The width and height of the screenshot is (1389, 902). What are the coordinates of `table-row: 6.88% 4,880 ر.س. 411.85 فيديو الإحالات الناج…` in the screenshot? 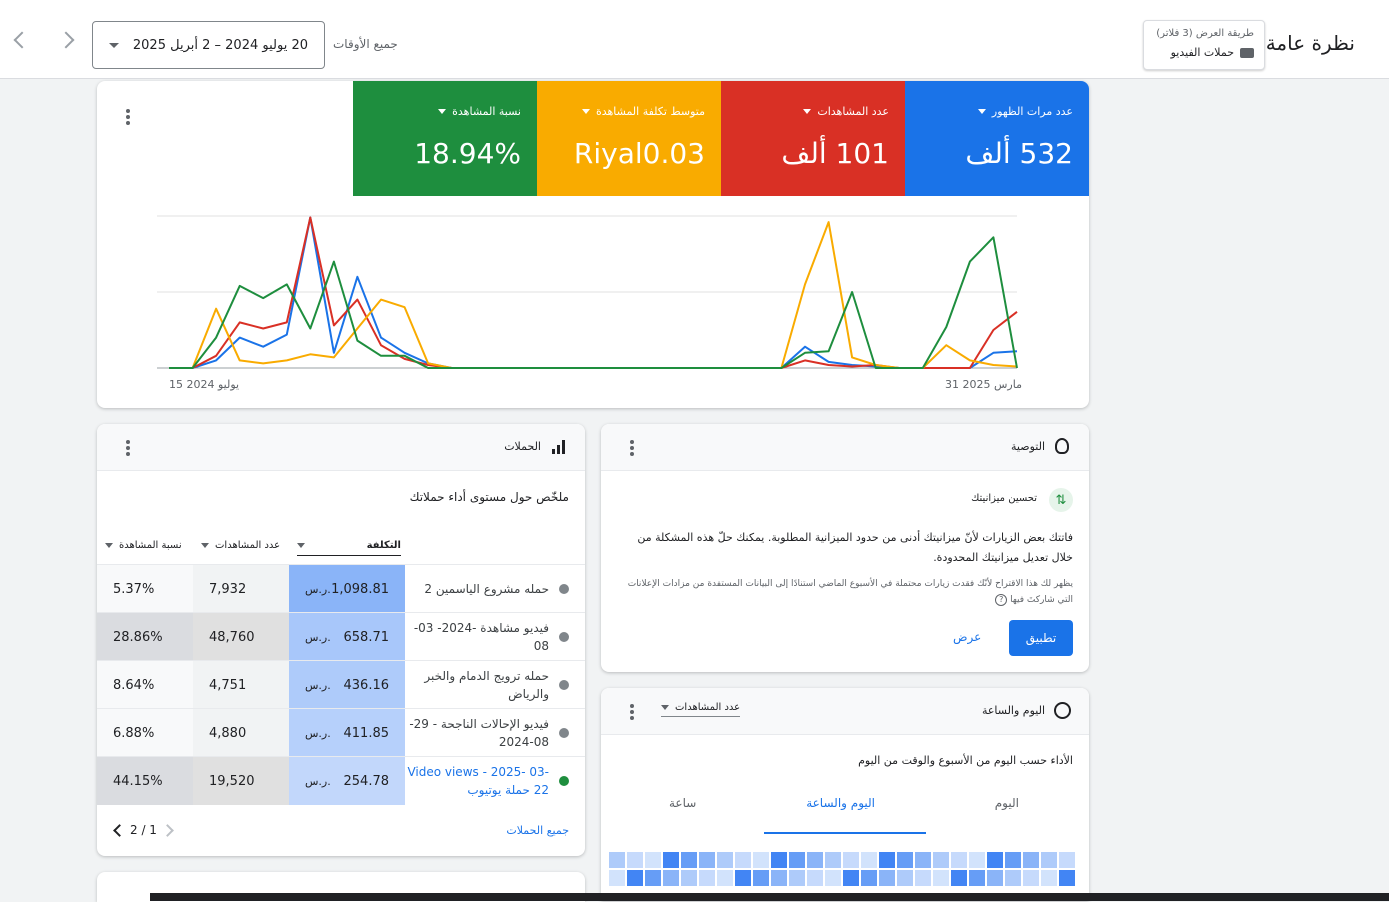 It's located at (341, 732).